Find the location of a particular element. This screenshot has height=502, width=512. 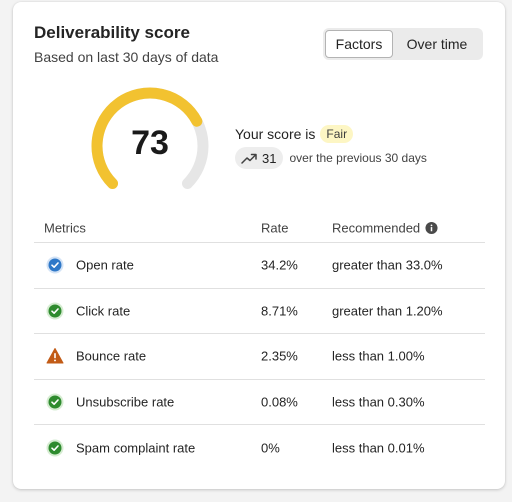

view-toggle: Factors Over time is located at coordinates (403, 44).